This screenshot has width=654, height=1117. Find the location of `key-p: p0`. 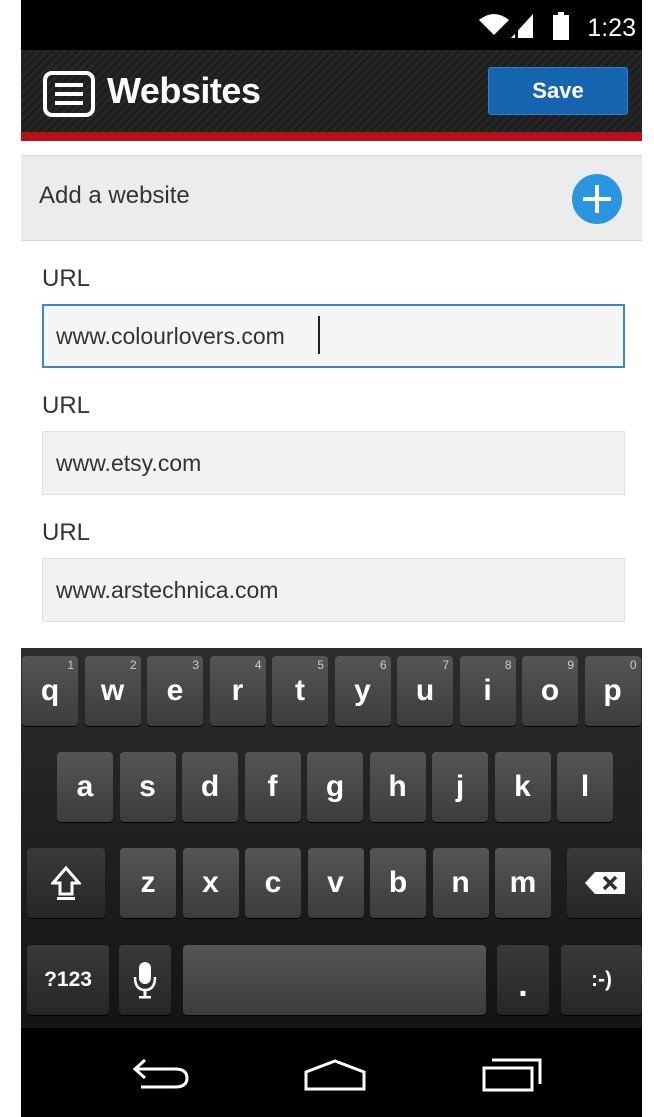

key-p: p0 is located at coordinates (612, 691).